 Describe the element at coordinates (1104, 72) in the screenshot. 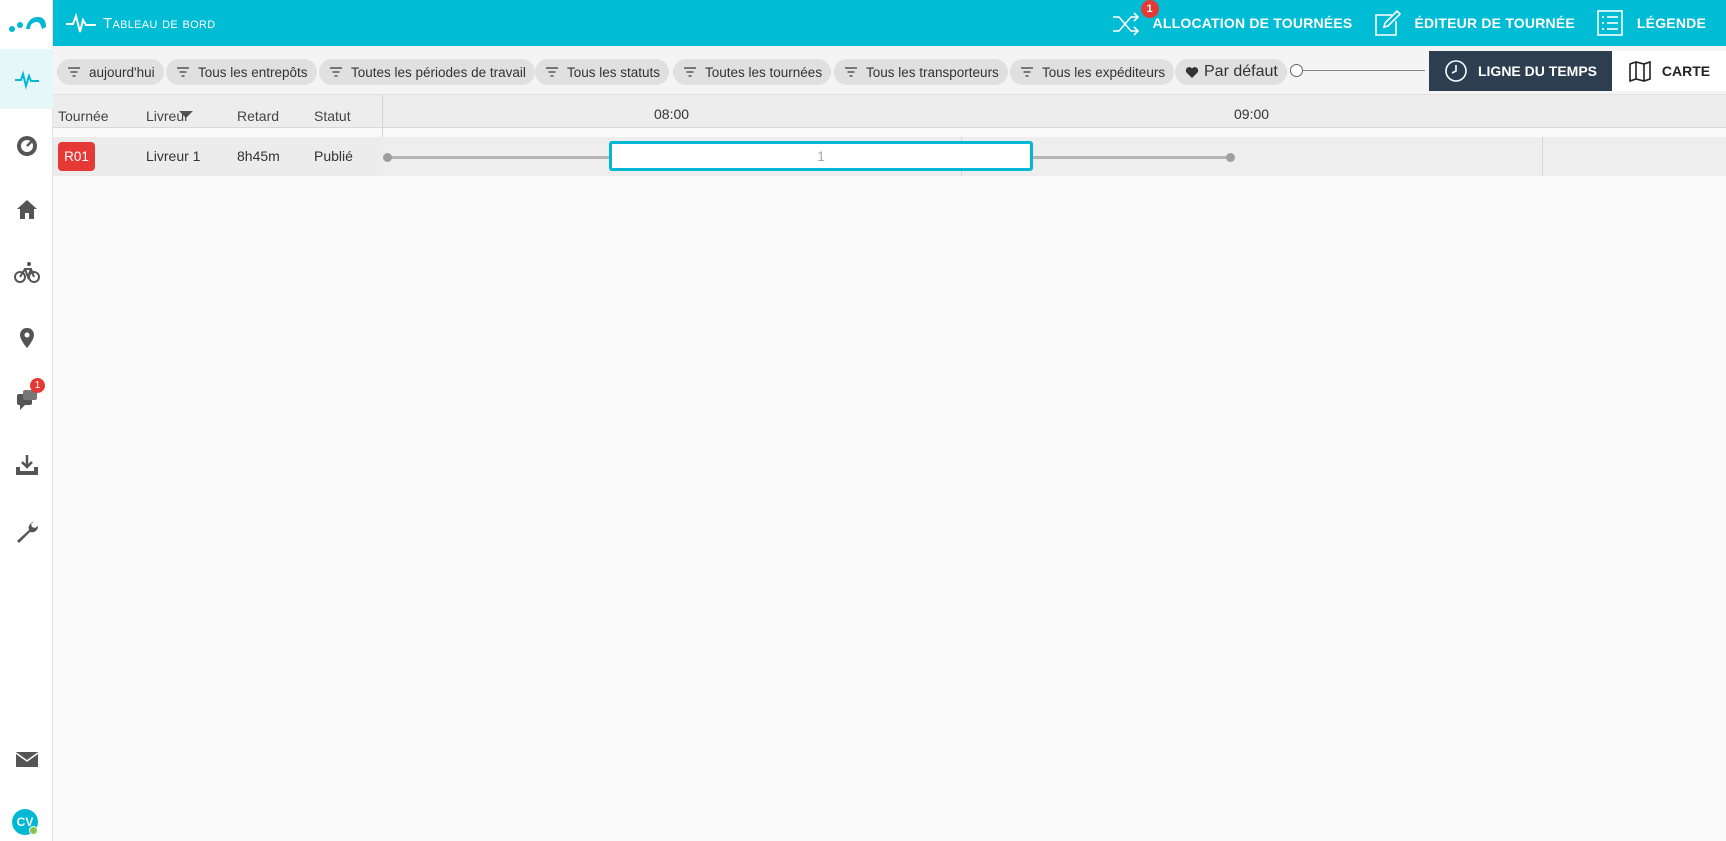

I see `filter-chip-label: Tous les expéditeurs` at that location.